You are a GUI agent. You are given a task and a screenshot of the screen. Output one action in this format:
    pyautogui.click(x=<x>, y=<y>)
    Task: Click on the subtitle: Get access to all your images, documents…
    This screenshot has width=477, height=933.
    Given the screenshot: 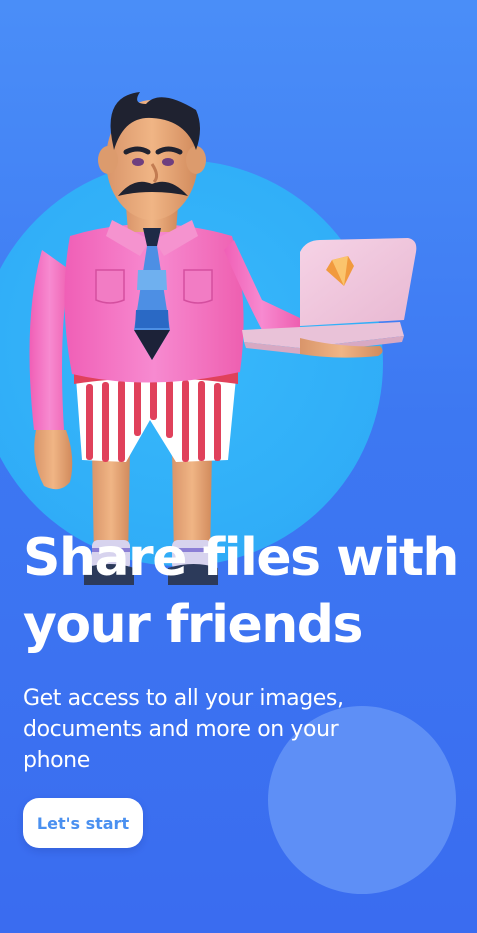 What is the action you would take?
    pyautogui.click(x=183, y=729)
    